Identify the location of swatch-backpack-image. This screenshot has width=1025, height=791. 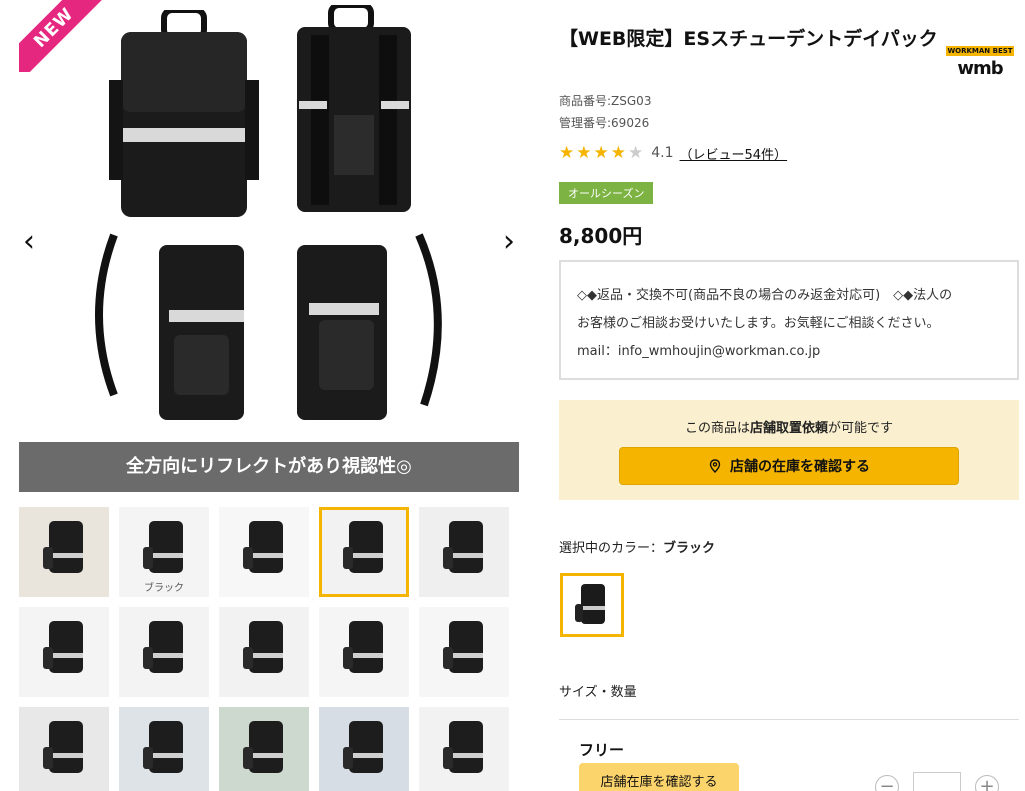
(590, 604).